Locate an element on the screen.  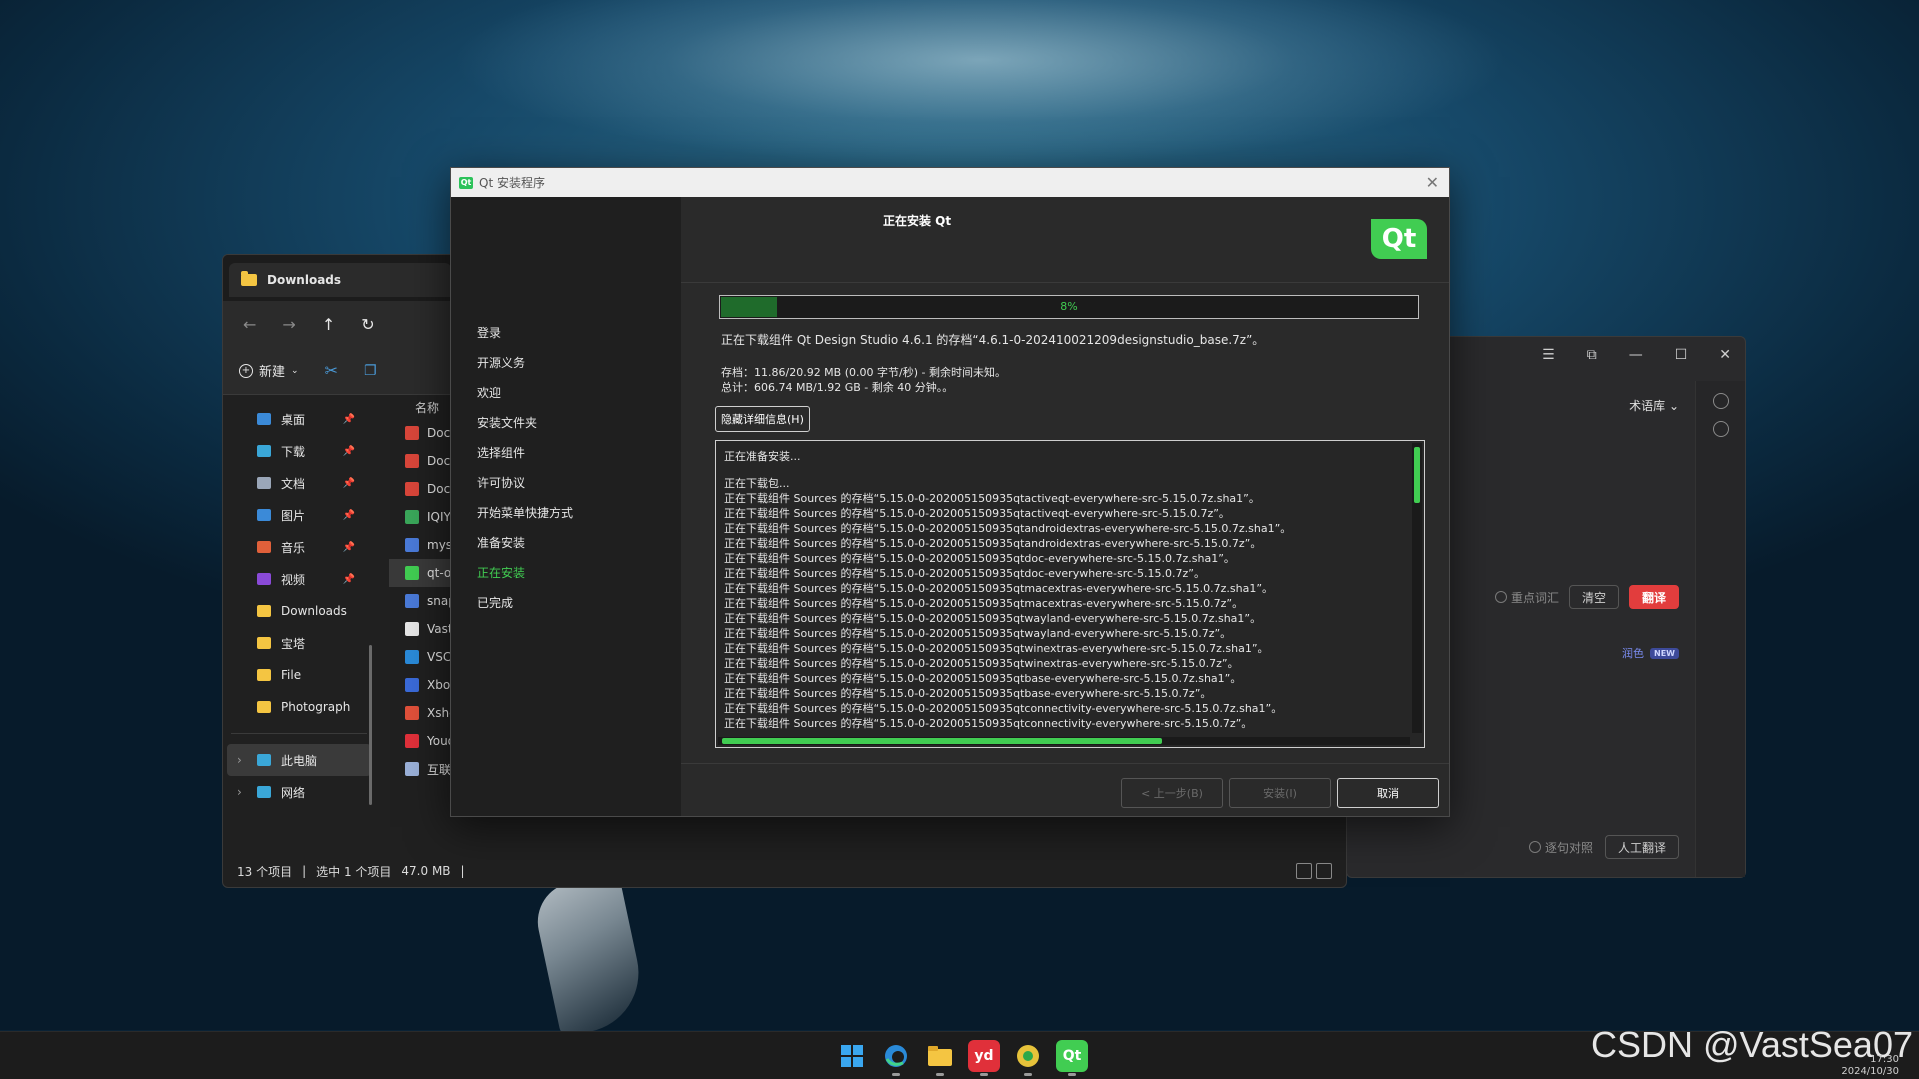
installer-step: 开始菜单快捷方式 is located at coordinates (525, 512).